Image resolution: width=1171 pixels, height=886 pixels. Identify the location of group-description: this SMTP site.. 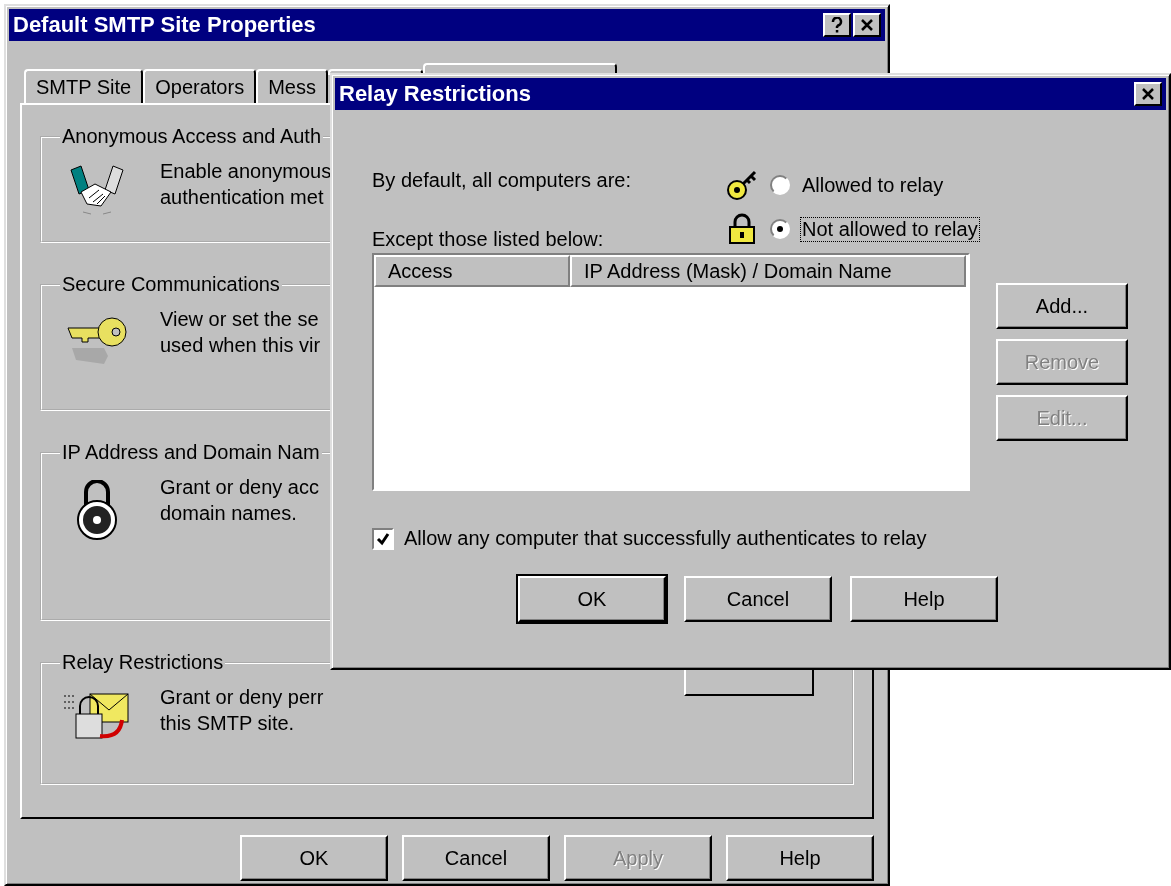
(228, 723).